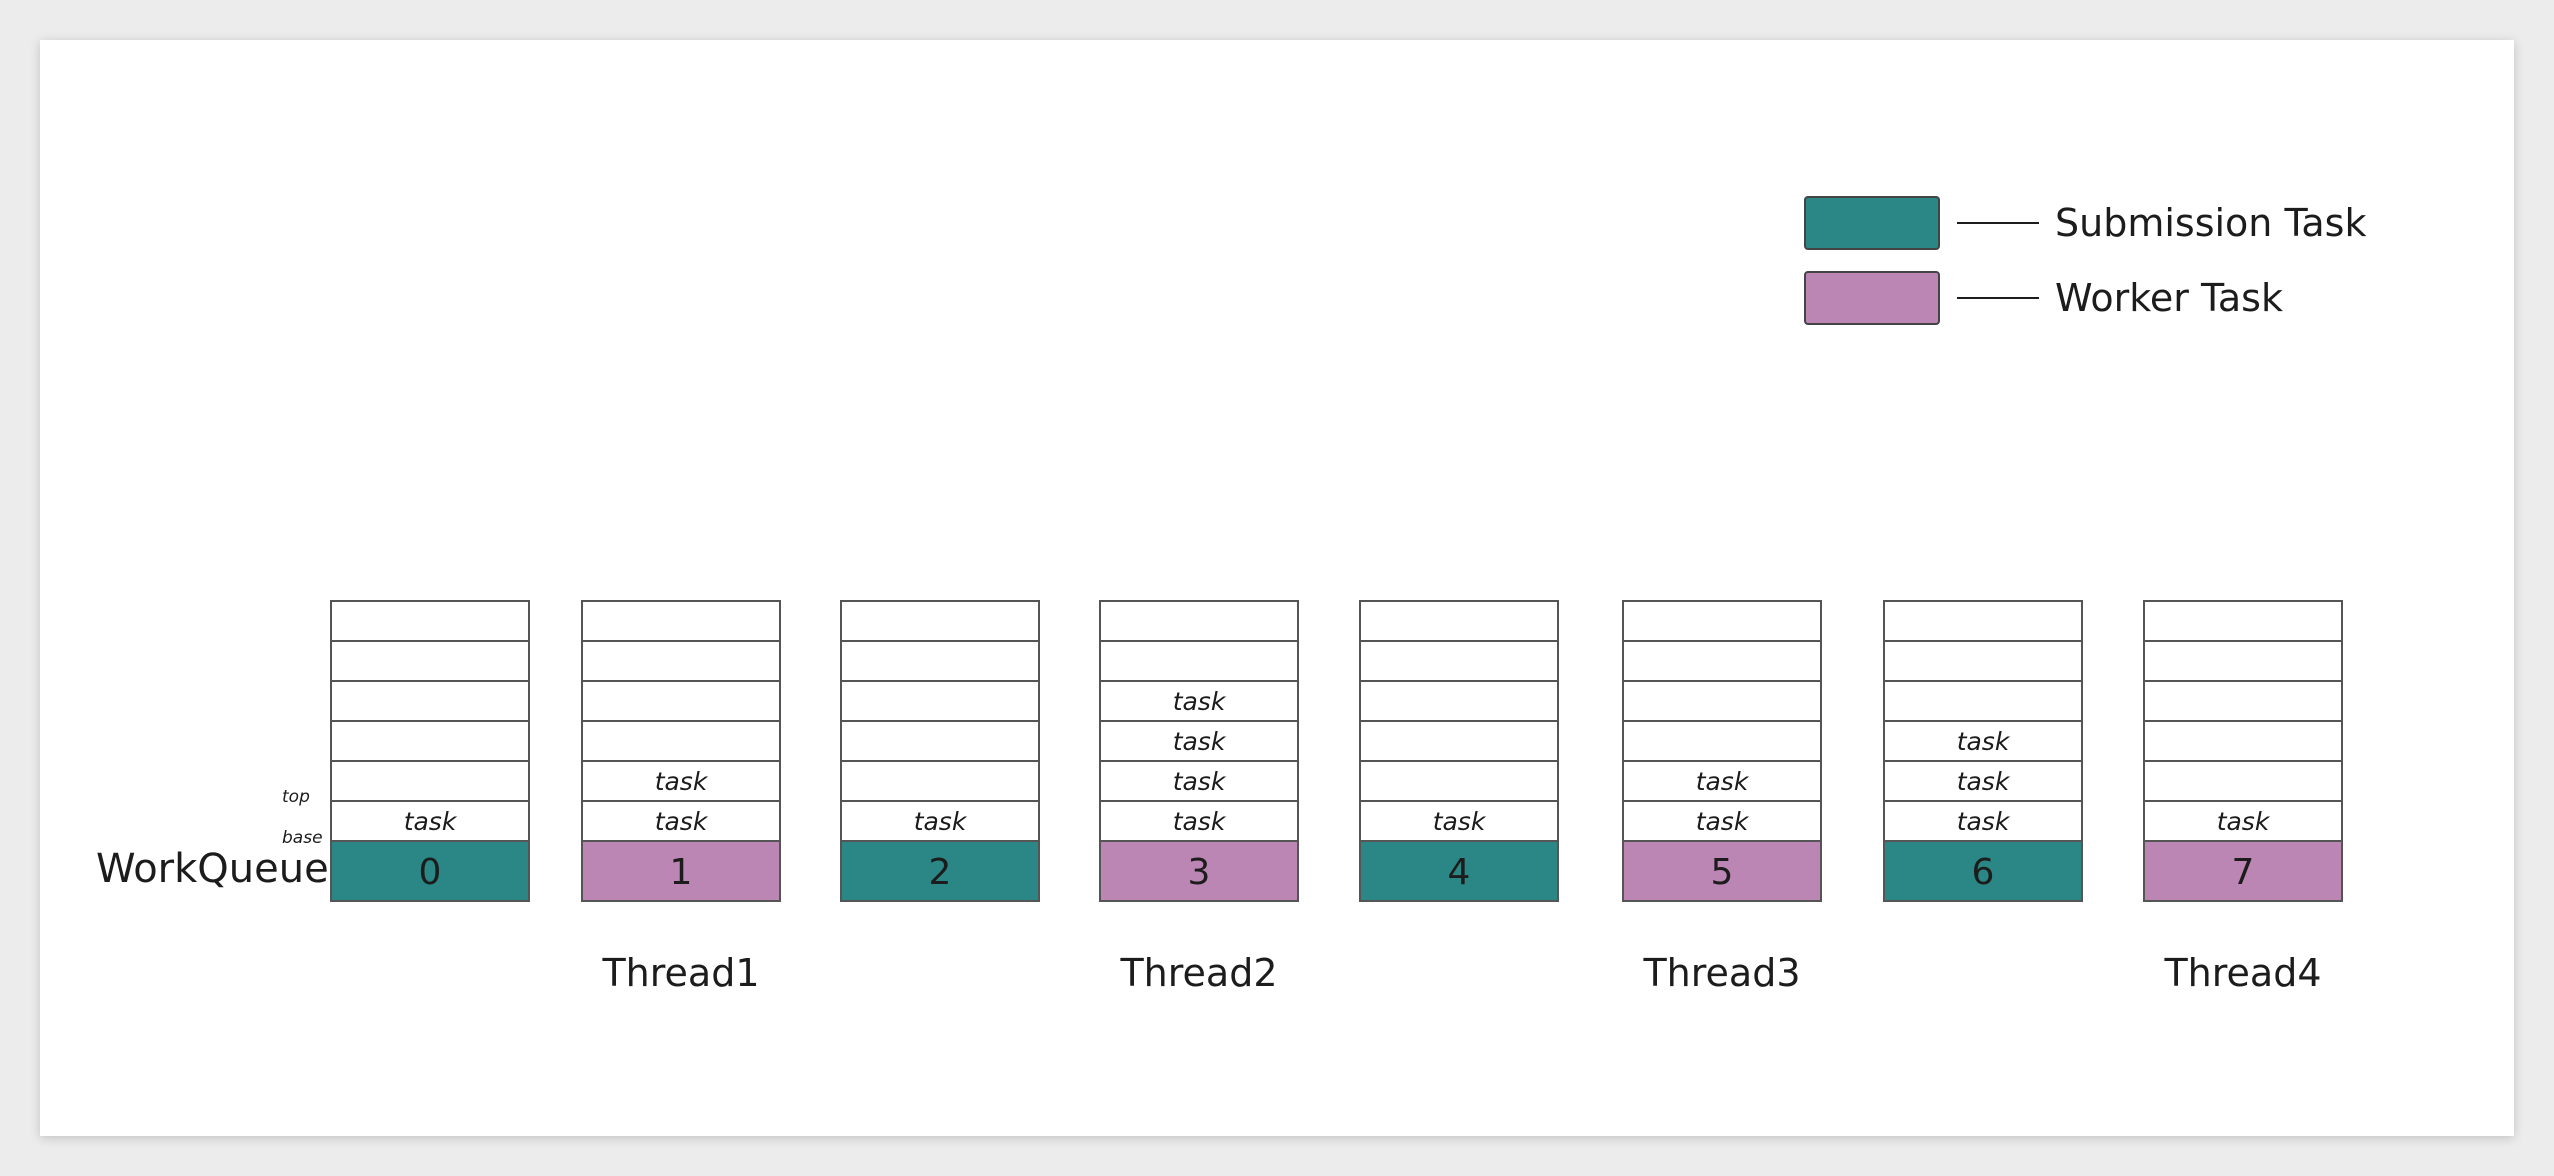 The image size is (2554, 1176). I want to click on axis-labels: WorkQueue[] top base, so click(228, 839).